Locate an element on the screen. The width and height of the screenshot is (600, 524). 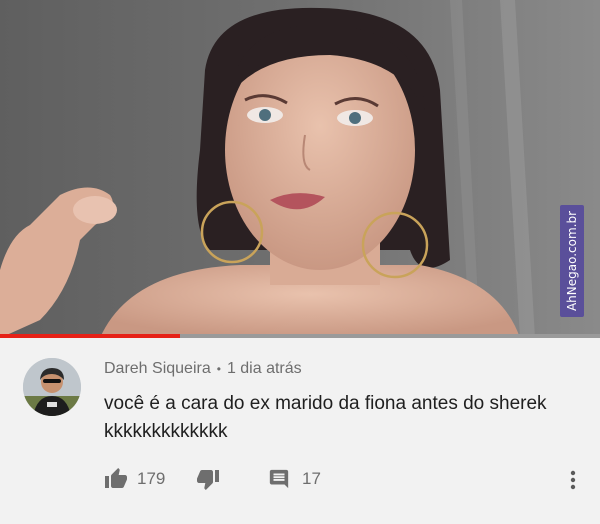
watermark-text: AhNegao.com.br is located at coordinates (572, 261).